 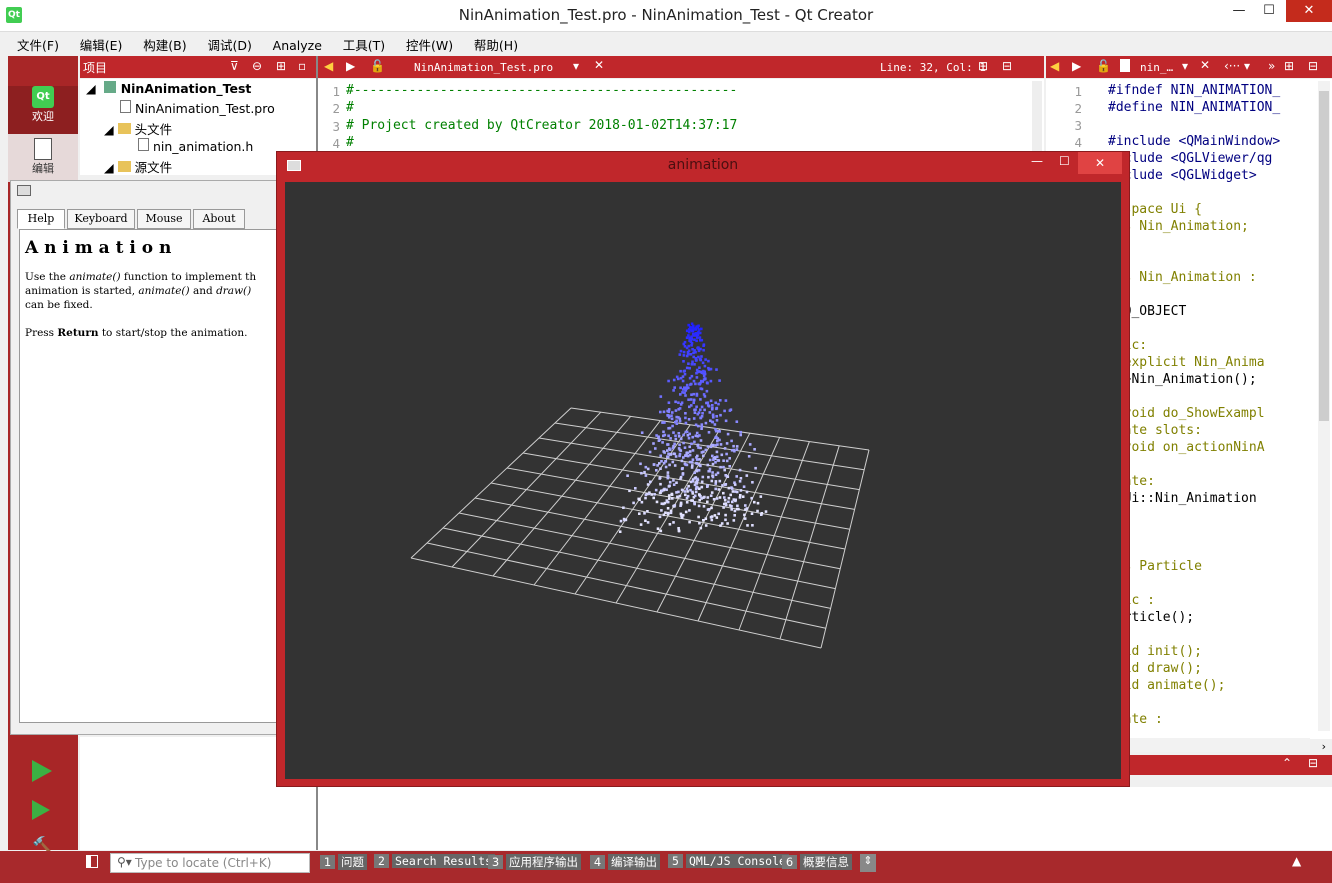 What do you see at coordinates (364, 43) in the screenshot?
I see `menu-tools: 工具(T)` at bounding box center [364, 43].